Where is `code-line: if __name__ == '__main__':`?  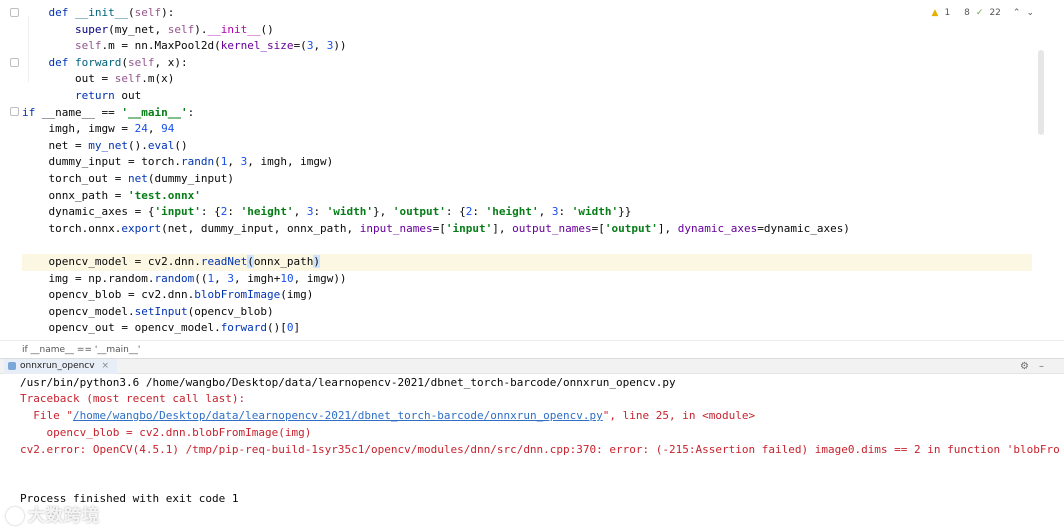
code-line: if __name__ == '__main__': is located at coordinates (108, 112).